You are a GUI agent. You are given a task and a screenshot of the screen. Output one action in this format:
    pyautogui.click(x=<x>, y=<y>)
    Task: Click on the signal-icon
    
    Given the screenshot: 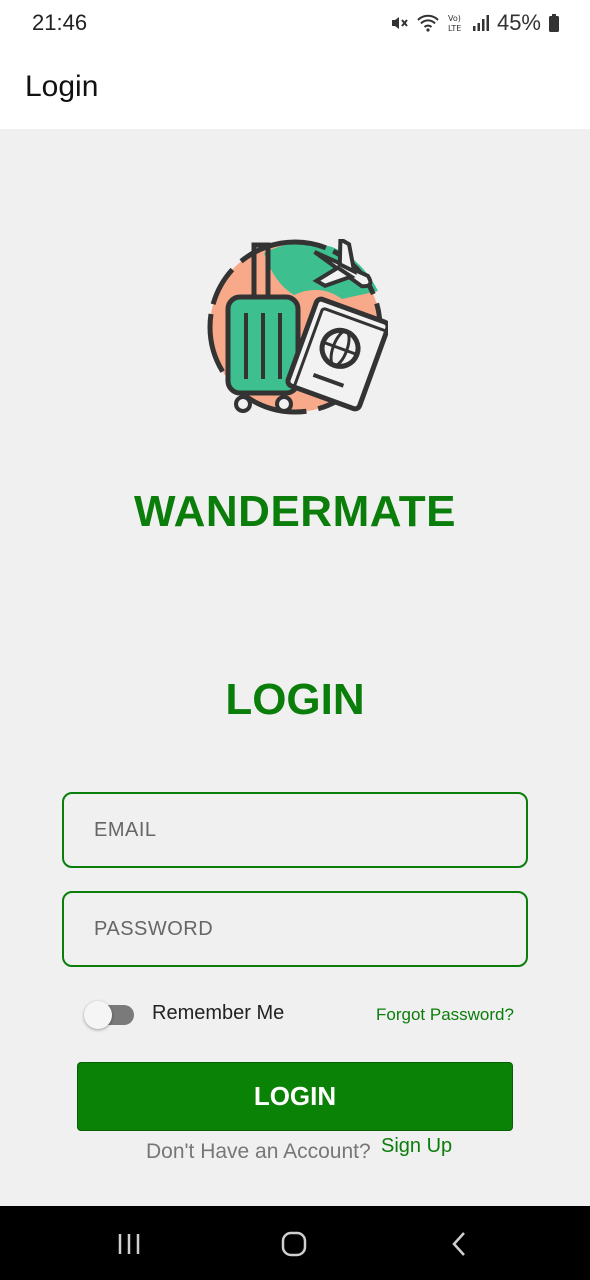 What is the action you would take?
    pyautogui.click(x=481, y=23)
    